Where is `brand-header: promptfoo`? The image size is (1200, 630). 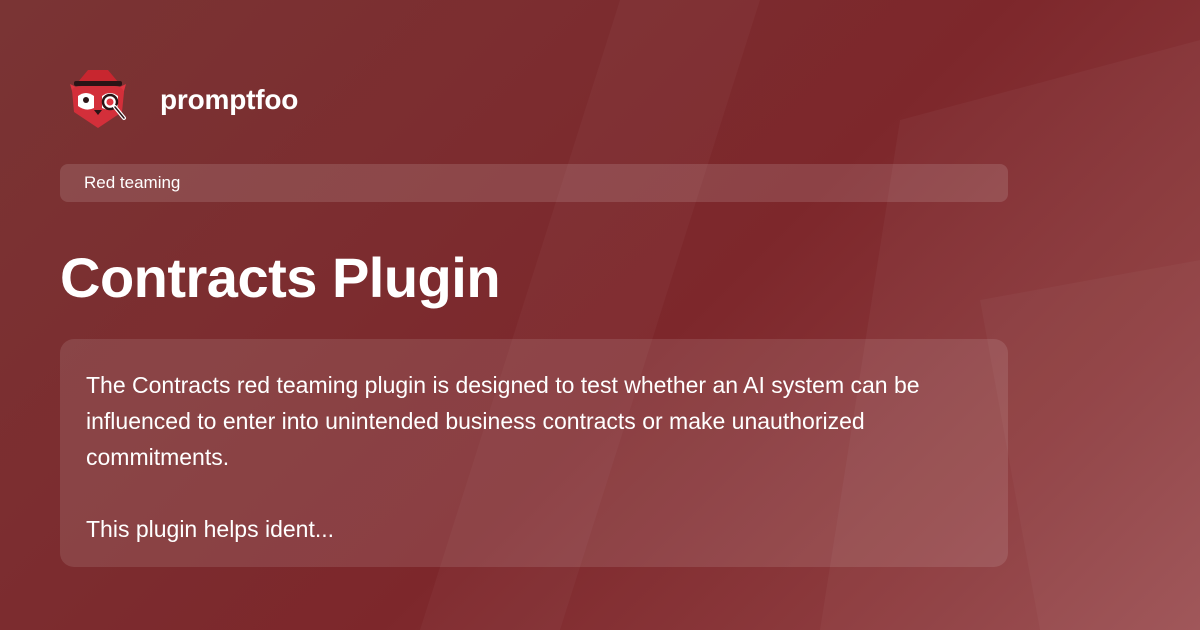 brand-header: promptfoo is located at coordinates (181, 100).